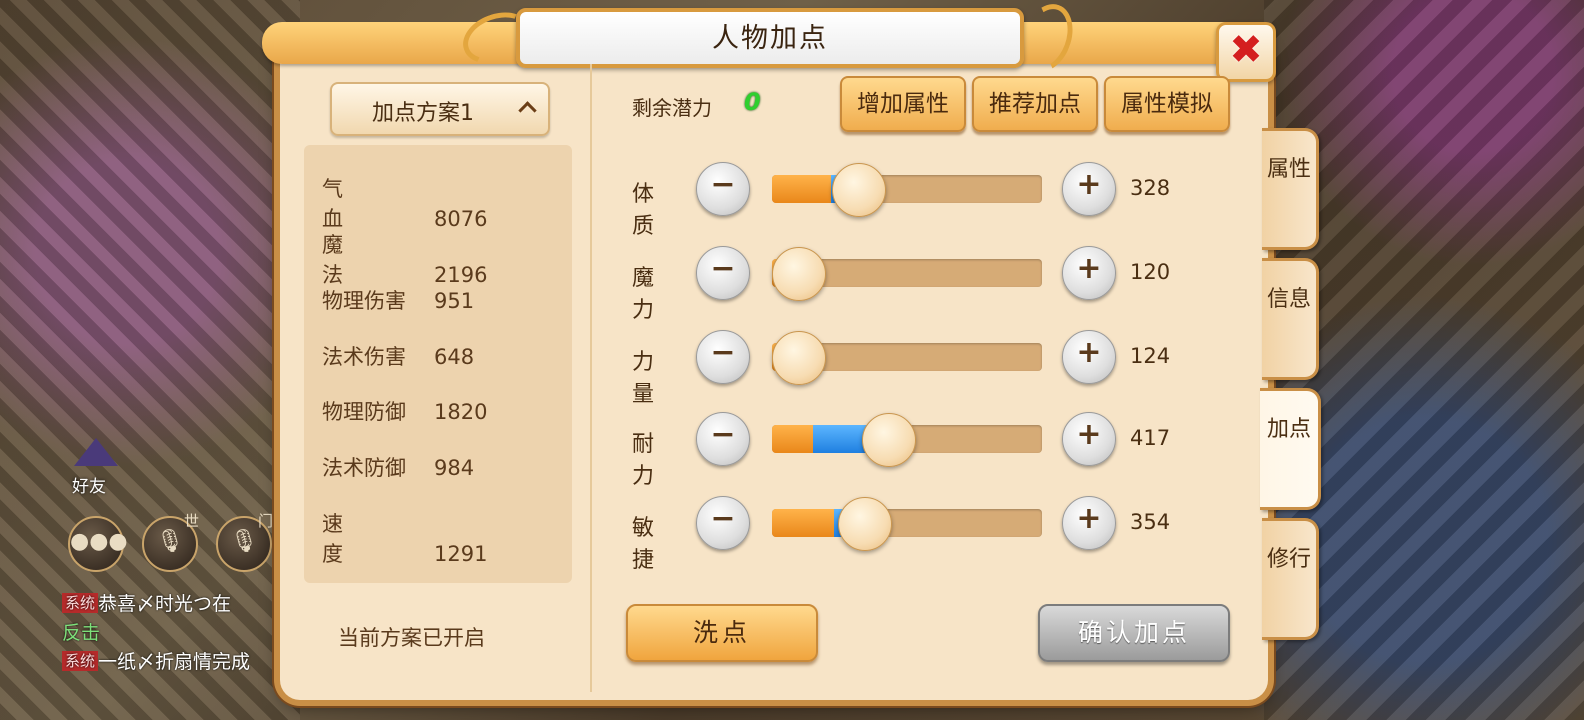 The height and width of the screenshot is (720, 1584). Describe the element at coordinates (364, 412) in the screenshot. I see `stat-name: 物理防御` at that location.